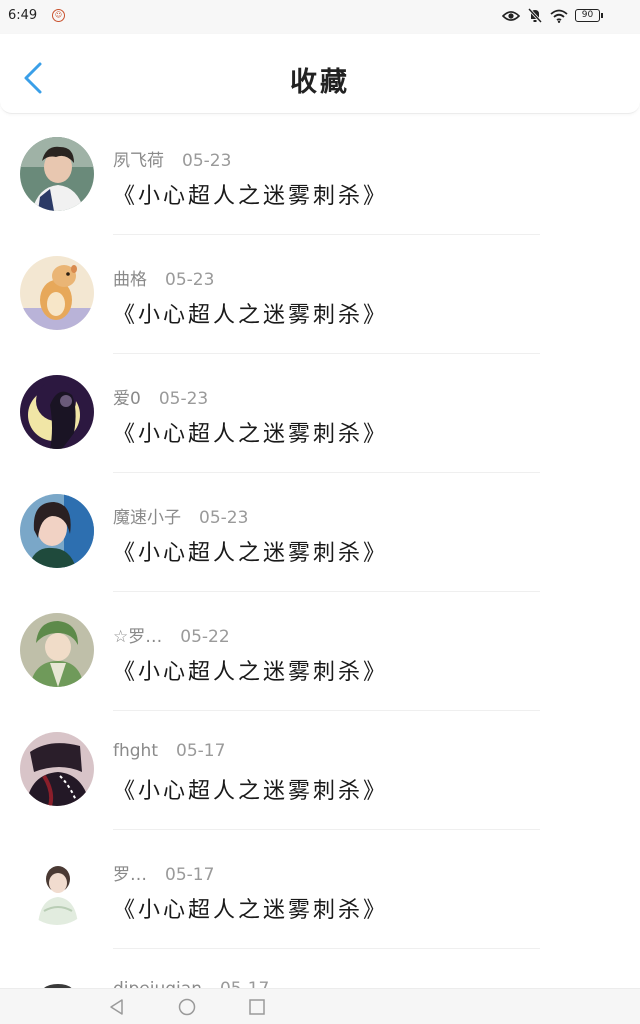 Image resolution: width=640 pixels, height=1024 pixels. Describe the element at coordinates (320, 175) in the screenshot. I see `list-item: 夙飞荷 05-23 《小心超人之迷雾刺杀》` at that location.